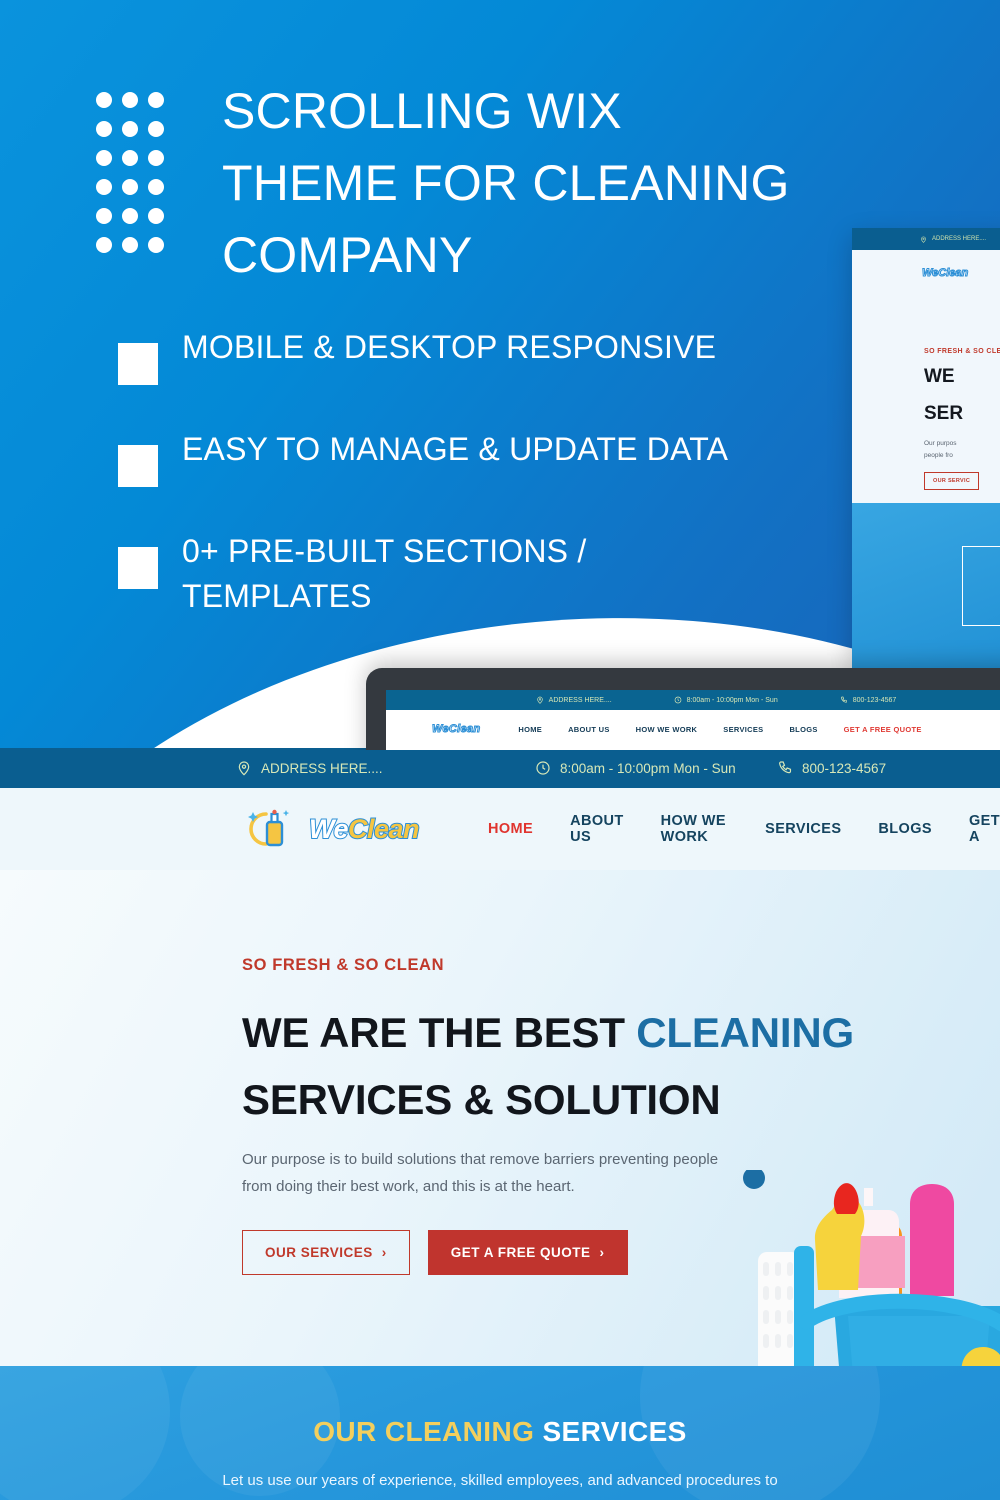  Describe the element at coordinates (939, 376) in the screenshot. I see `mini-hero-headline-1: WE` at that location.